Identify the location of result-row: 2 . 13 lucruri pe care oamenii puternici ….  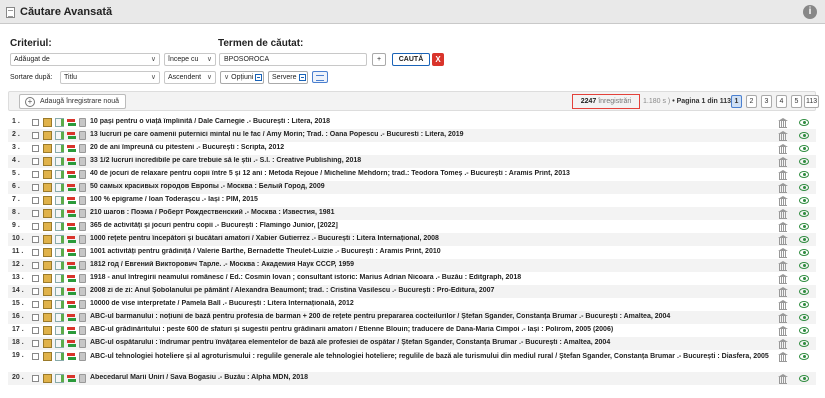
(412, 135).